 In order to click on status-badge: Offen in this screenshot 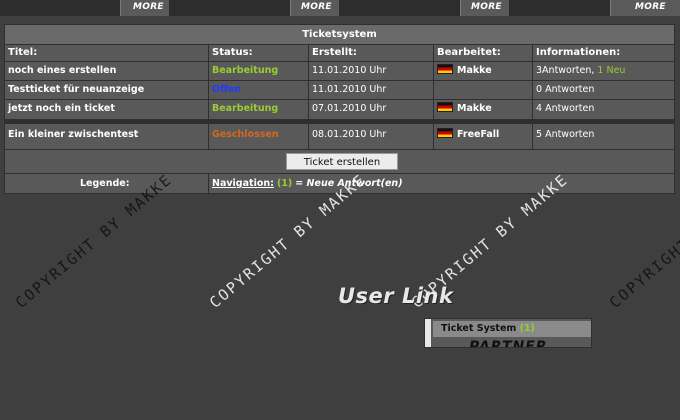, I will do `click(226, 89)`.